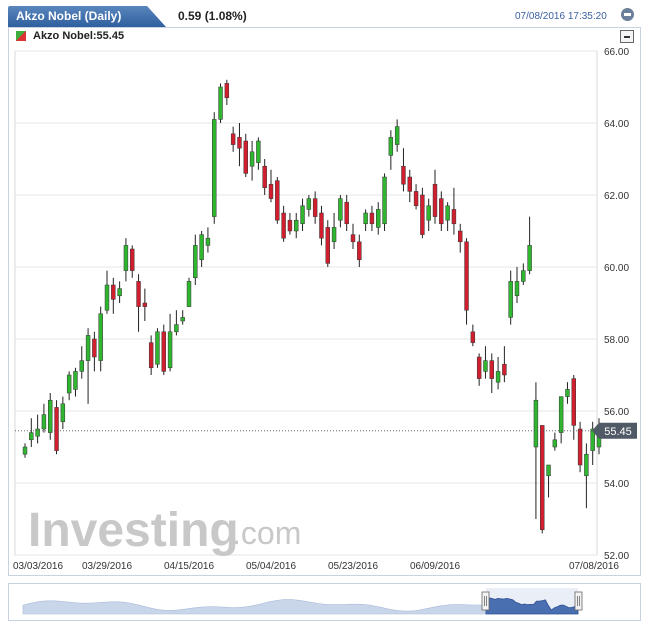 The image size is (650, 627). I want to click on x-tick-label: 05/04/2016, so click(271, 566).